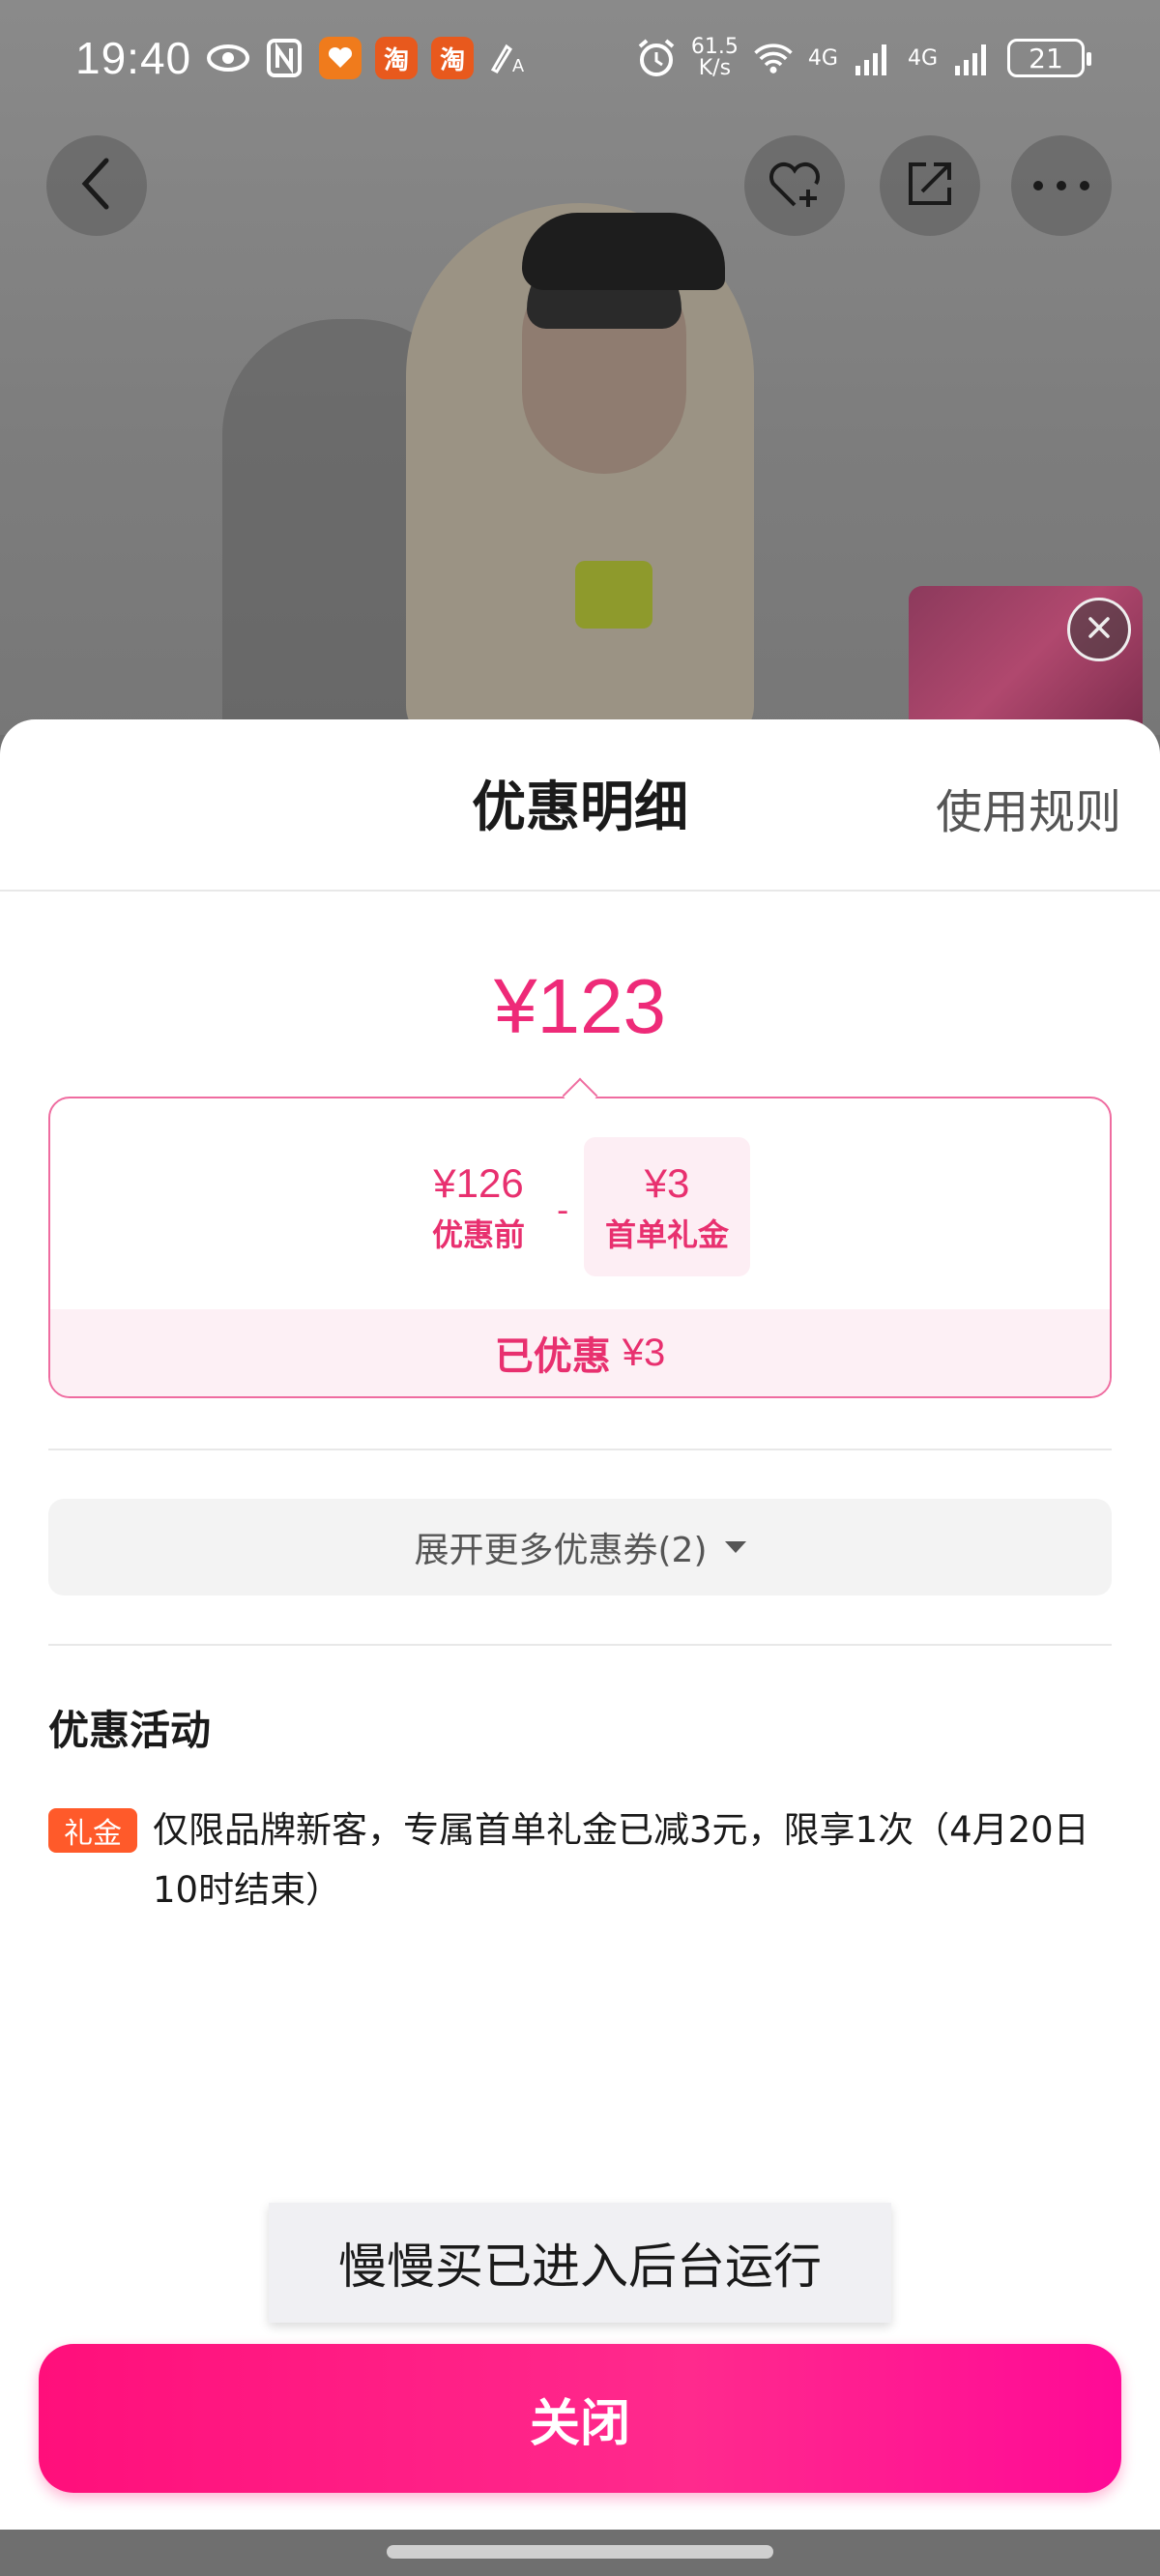 The image size is (1160, 2576). I want to click on thumbnail-close-button, so click(1099, 629).